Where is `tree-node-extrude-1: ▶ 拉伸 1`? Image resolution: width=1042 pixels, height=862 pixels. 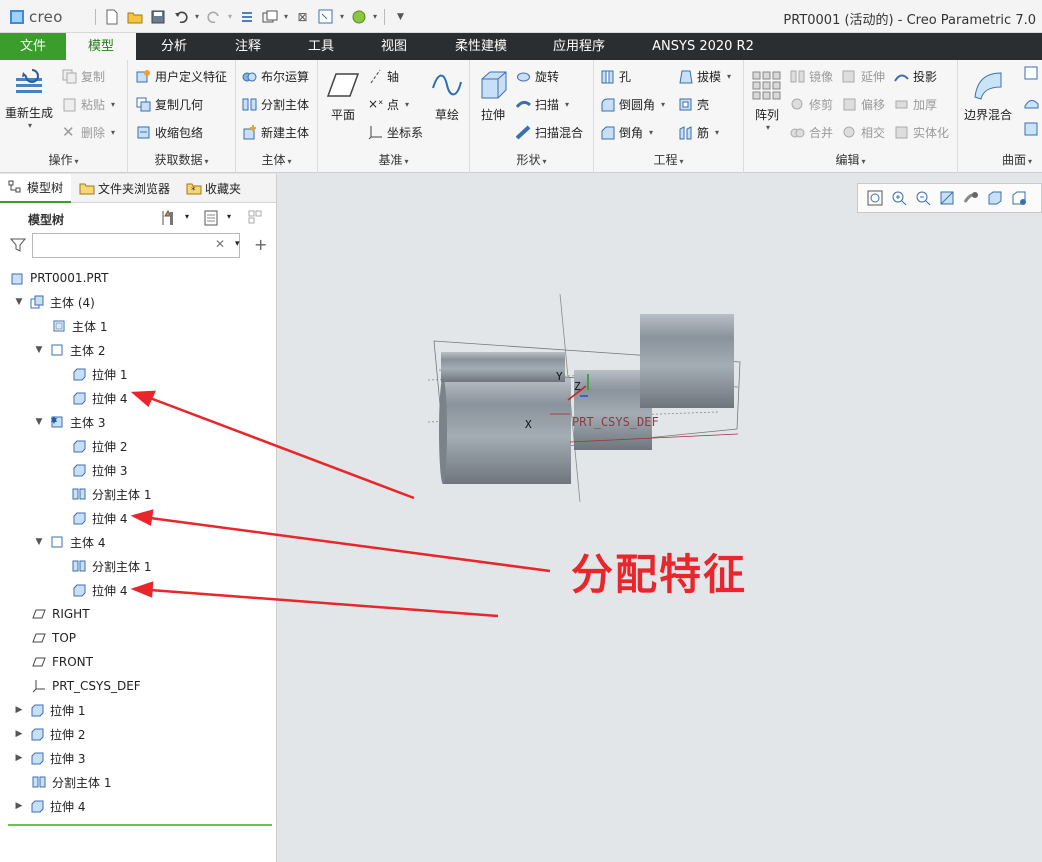 tree-node-extrude-1: ▶ 拉伸 1 is located at coordinates (50, 710).